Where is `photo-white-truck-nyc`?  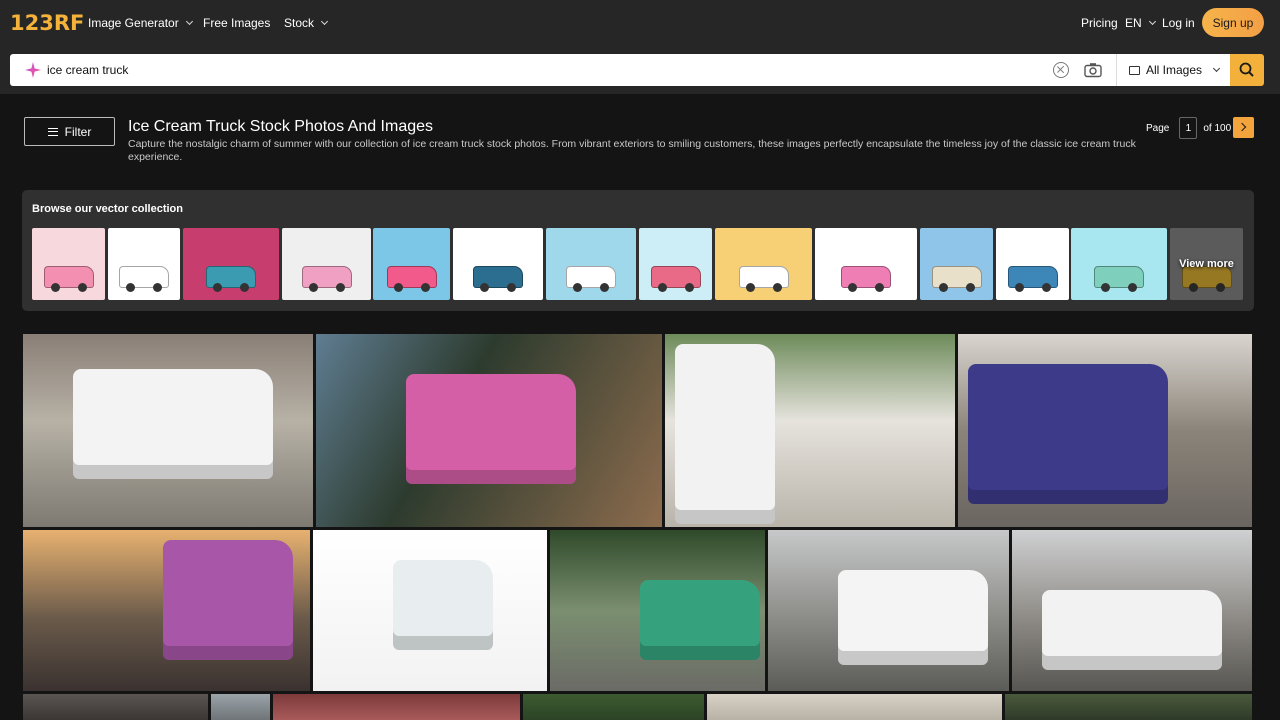 photo-white-truck-nyc is located at coordinates (888, 610).